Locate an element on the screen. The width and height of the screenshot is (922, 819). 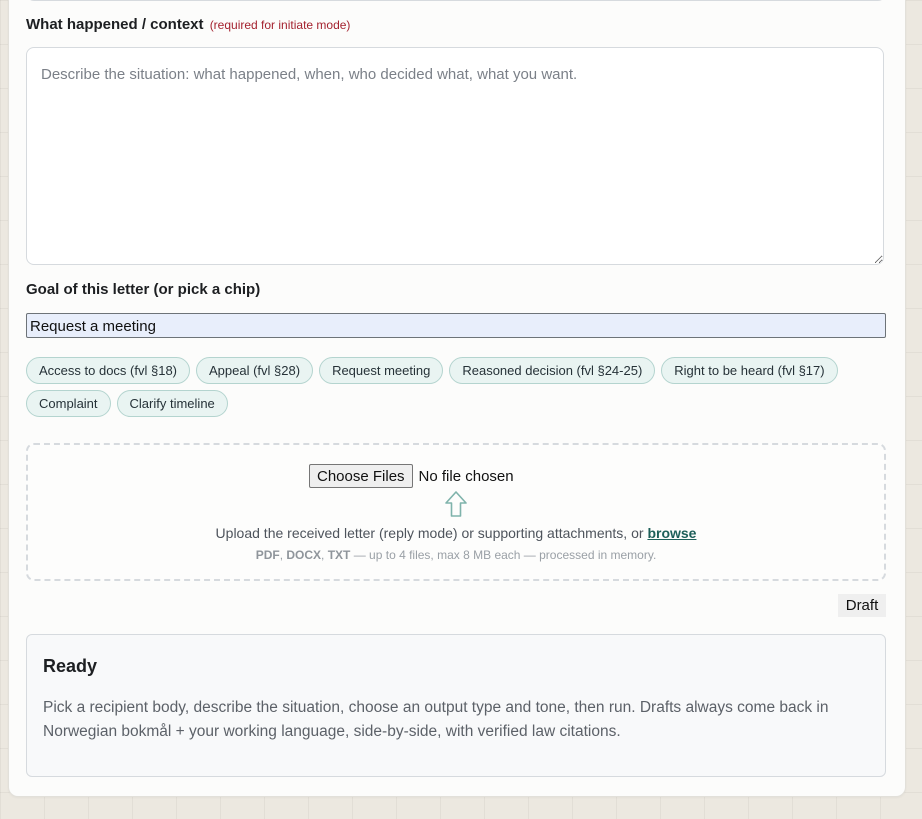
chip-clarify-timeline: Clarify timeline is located at coordinates (172, 403).